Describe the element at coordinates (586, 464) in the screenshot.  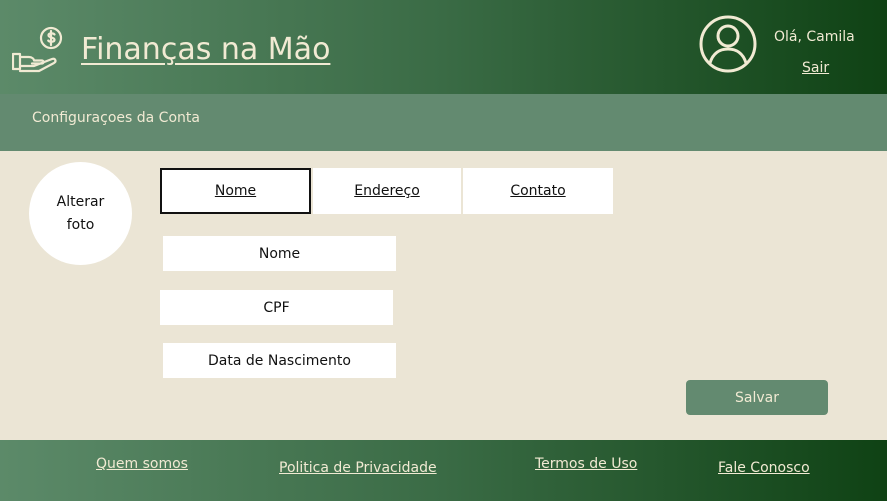
I see `footer-link-terms: Termos de Uso` at that location.